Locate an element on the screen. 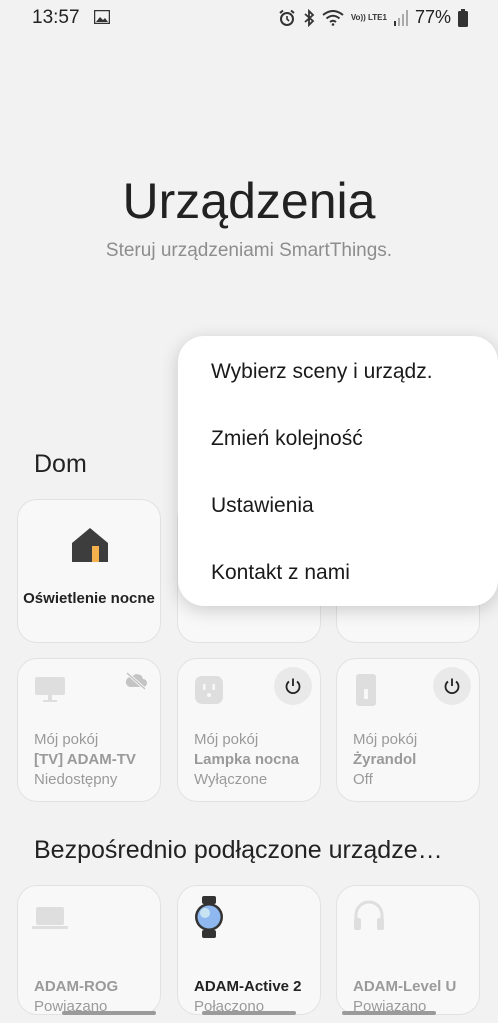 The width and height of the screenshot is (498, 1023). device-name: [TV] ADAM-TV is located at coordinates (85, 759).